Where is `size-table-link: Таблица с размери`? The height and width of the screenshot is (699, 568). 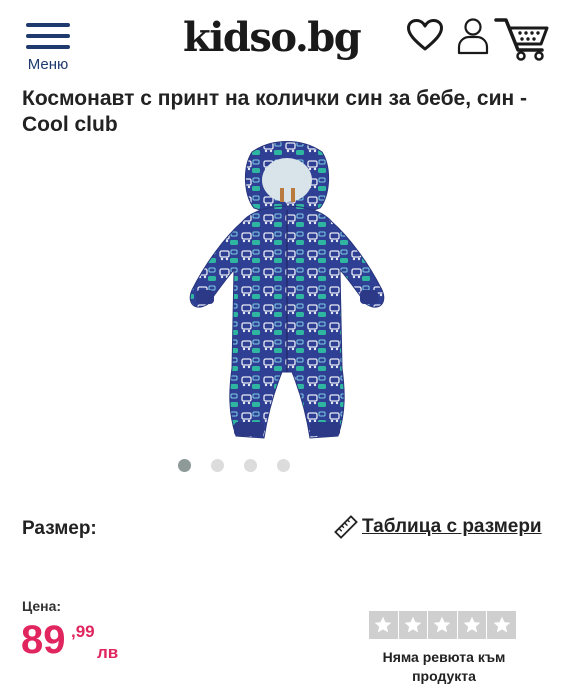
size-table-link: Таблица с размери is located at coordinates (438, 527).